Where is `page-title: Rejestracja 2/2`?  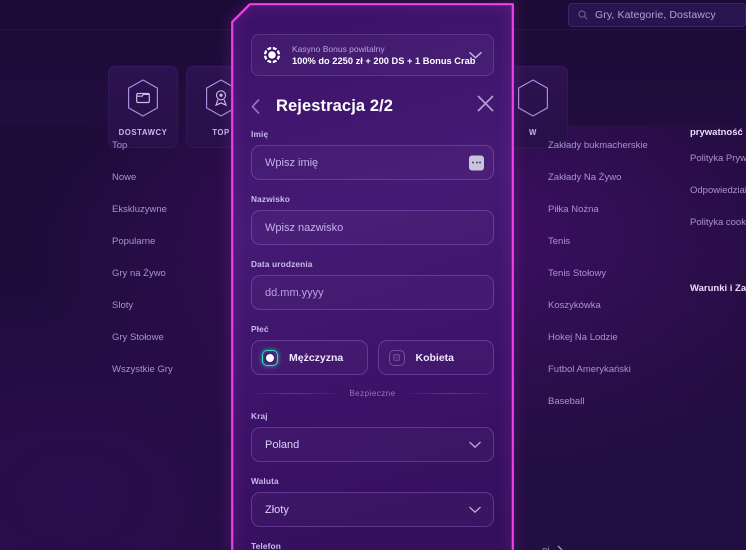
page-title: Rejestracja 2/2 is located at coordinates (335, 105).